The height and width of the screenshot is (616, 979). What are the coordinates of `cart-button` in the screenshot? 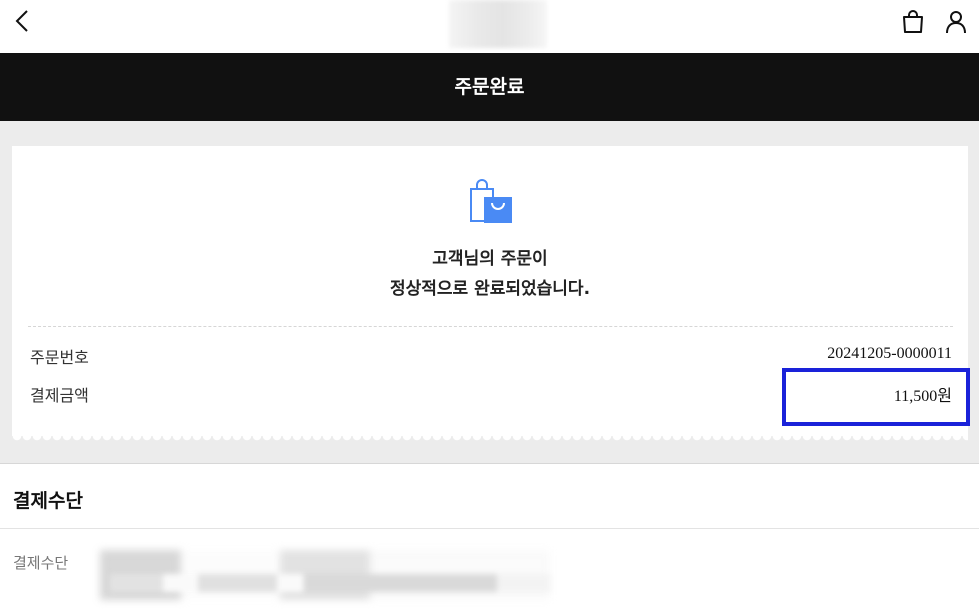 It's located at (913, 22).